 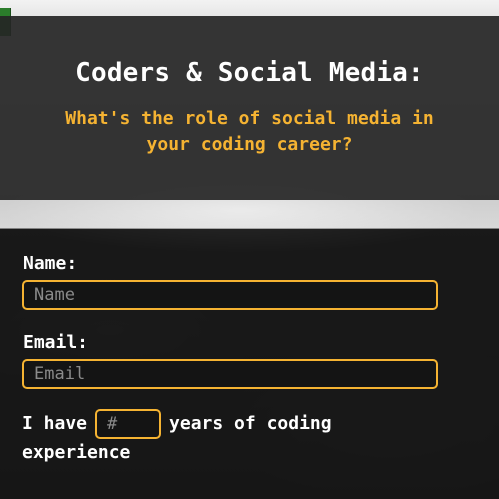 What do you see at coordinates (230, 295) in the screenshot?
I see `name-input` at bounding box center [230, 295].